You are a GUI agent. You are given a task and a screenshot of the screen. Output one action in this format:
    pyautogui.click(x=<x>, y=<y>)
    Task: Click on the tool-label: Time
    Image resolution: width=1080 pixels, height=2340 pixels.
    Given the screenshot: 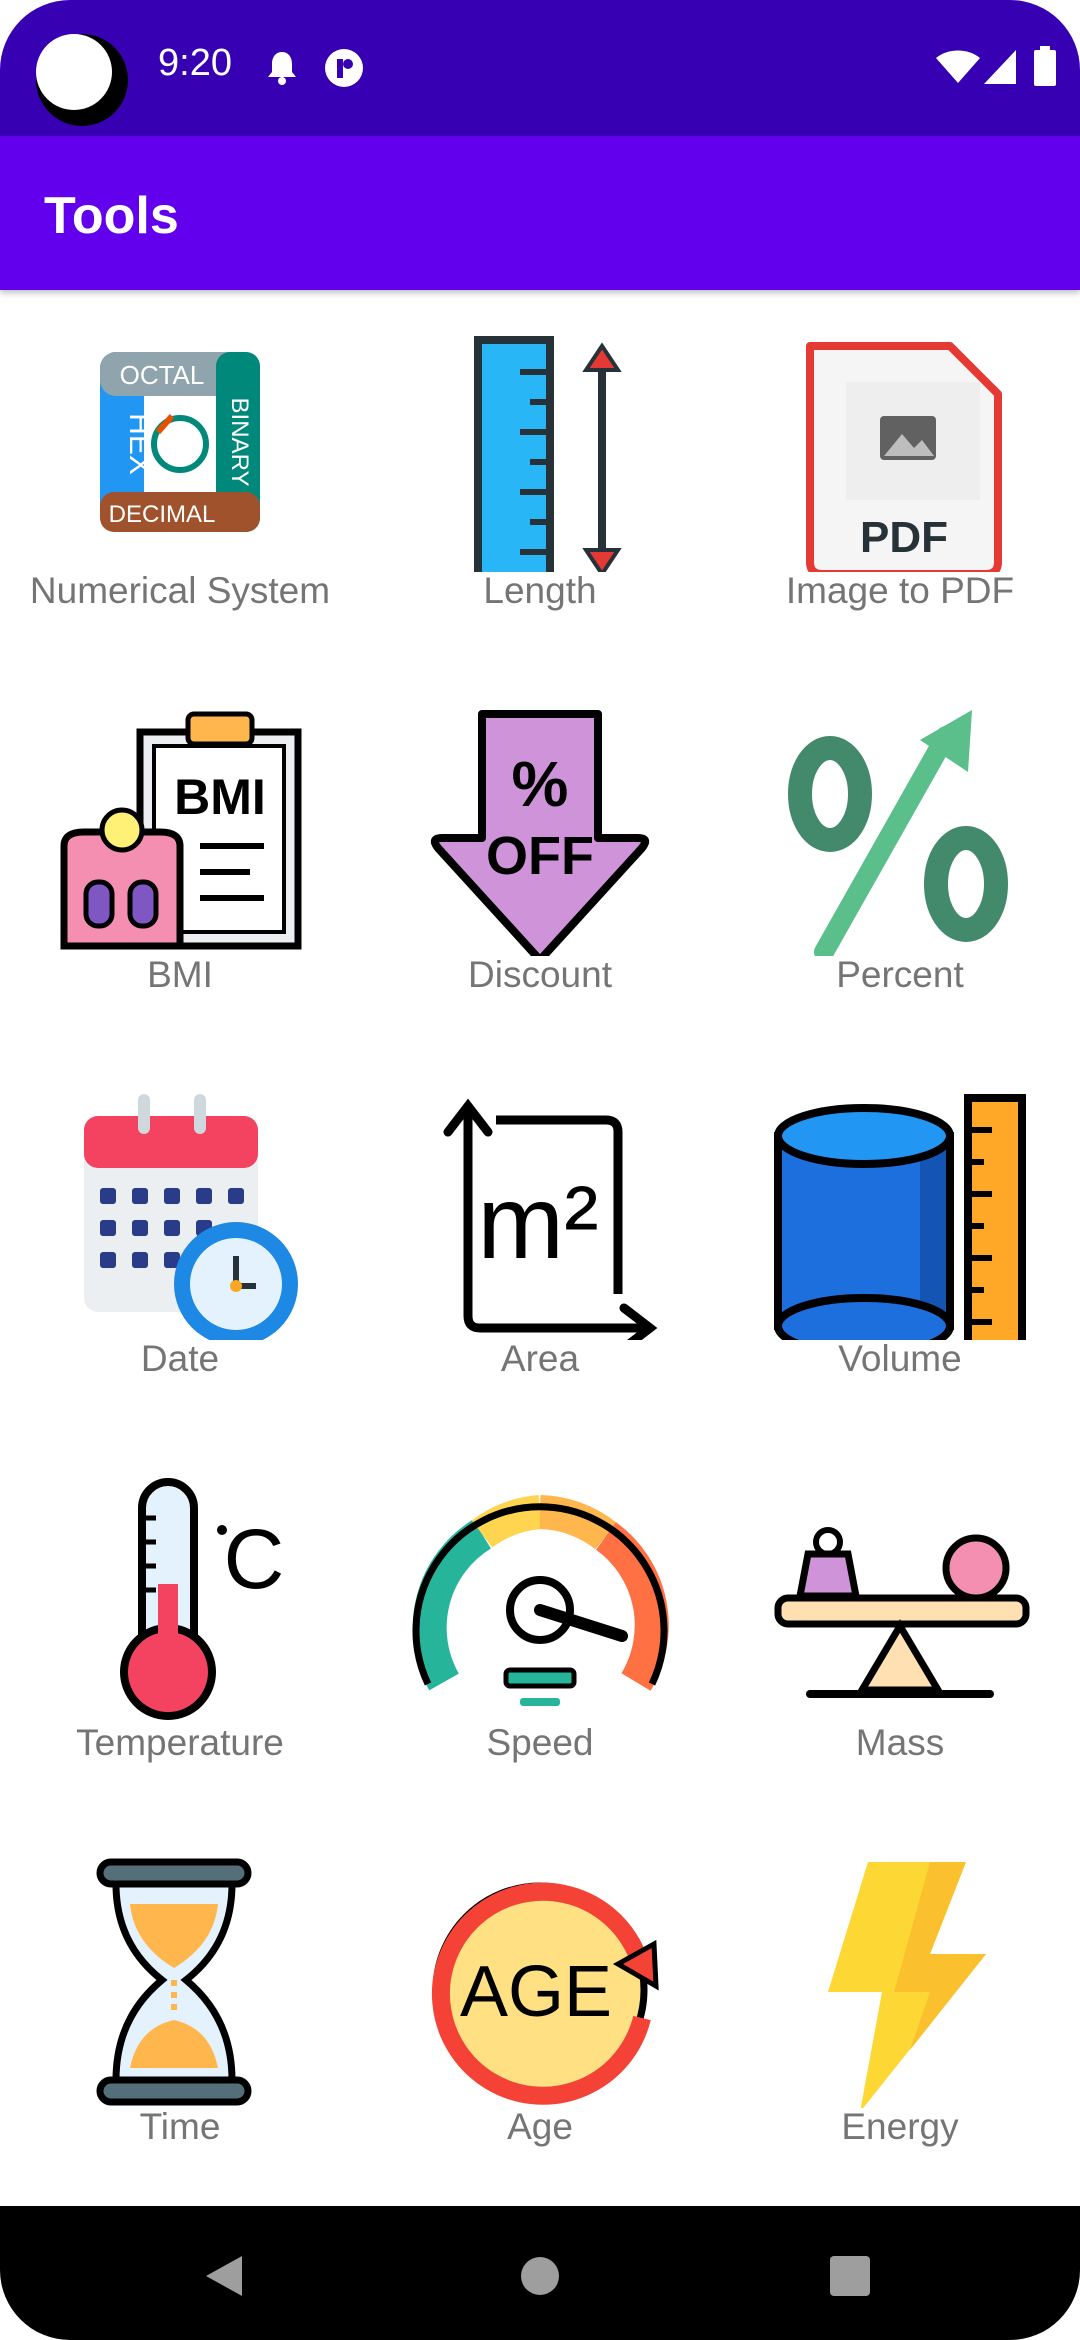 What is the action you would take?
    pyautogui.click(x=180, y=2126)
    